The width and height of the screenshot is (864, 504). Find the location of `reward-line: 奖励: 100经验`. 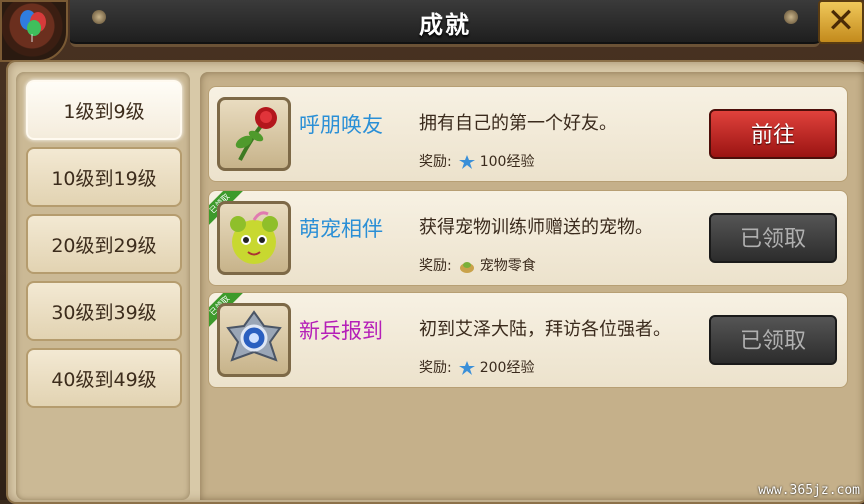

reward-line: 奖励: 100经验 is located at coordinates (476, 161).